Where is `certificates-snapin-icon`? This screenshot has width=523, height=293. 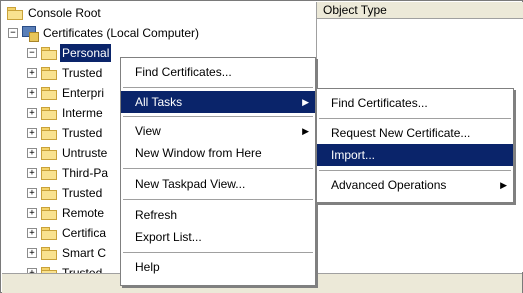 certificates-snapin-icon is located at coordinates (30, 33).